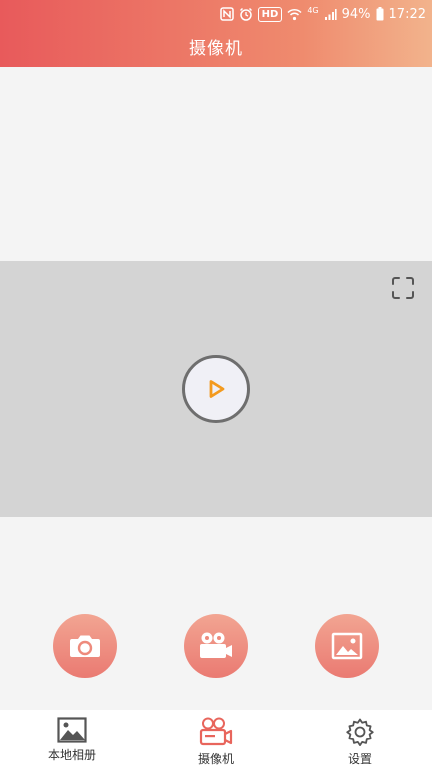 Image resolution: width=432 pixels, height=768 pixels. I want to click on nav-item-settings: 设置, so click(360, 739).